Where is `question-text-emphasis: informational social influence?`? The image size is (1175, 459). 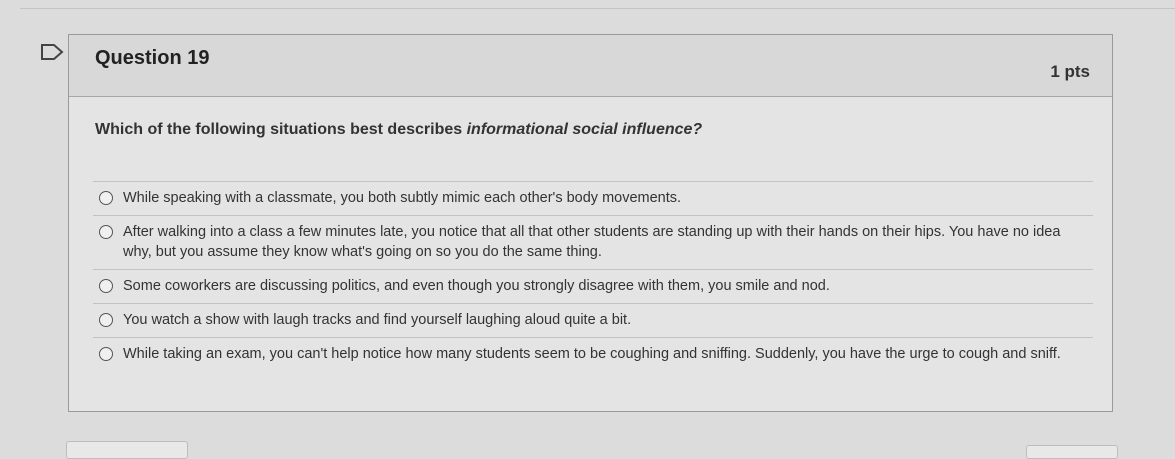
question-text-emphasis: informational social influence? is located at coordinates (584, 129).